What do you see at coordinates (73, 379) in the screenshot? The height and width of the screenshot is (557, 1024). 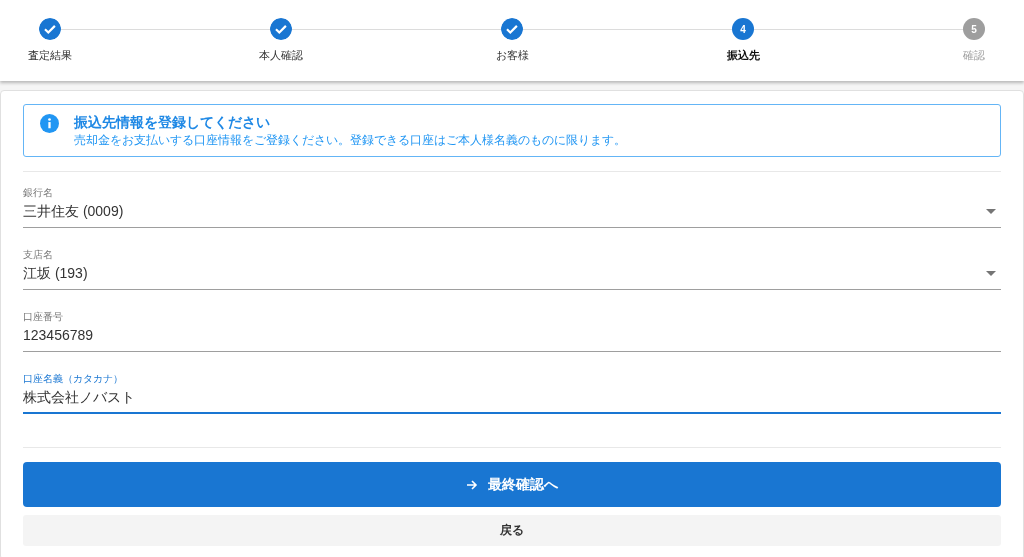 I see `field-label: 口座名義（カタカナ）` at bounding box center [73, 379].